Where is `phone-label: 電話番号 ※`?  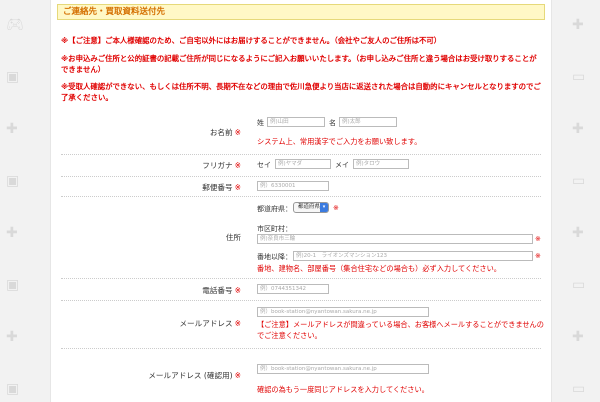
phone-label: 電話番号 ※ is located at coordinates (221, 290).